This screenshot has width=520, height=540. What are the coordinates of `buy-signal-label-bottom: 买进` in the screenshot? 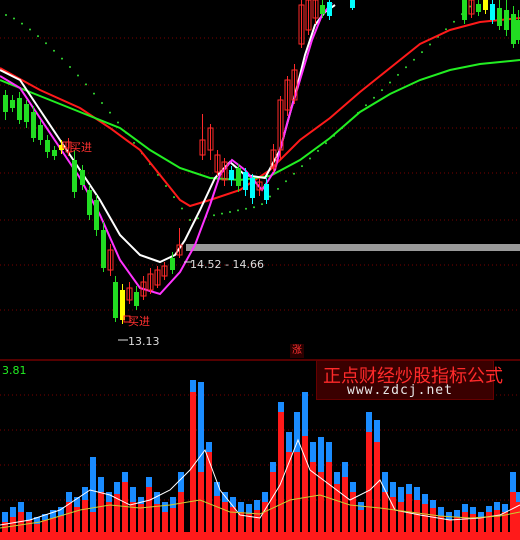 It's located at (139, 321).